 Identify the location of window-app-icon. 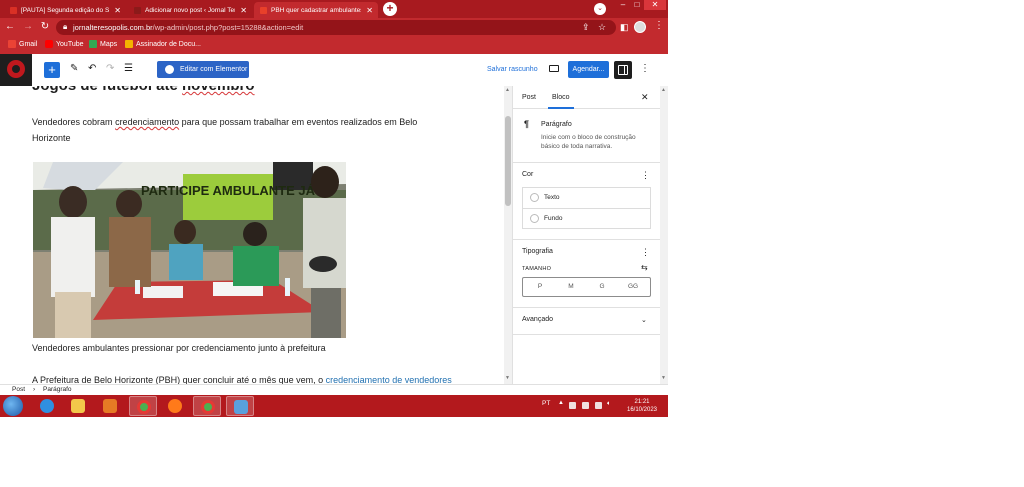
(241, 407).